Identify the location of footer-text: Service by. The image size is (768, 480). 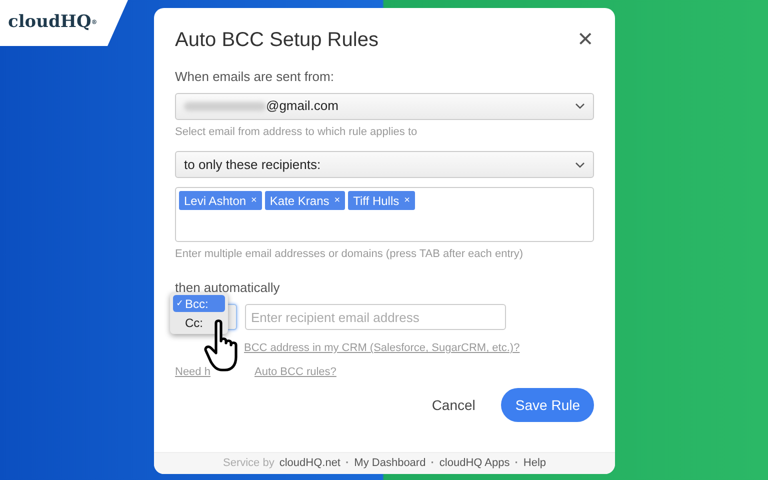
(248, 464).